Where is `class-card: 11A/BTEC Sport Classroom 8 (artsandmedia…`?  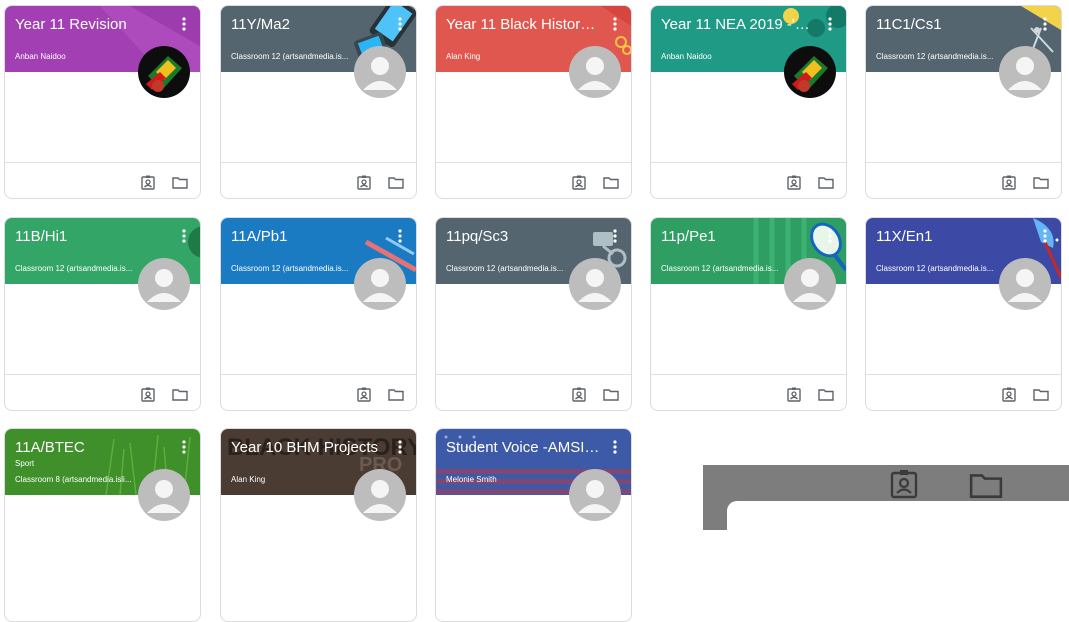
class-card: 11A/BTEC Sport Classroom 8 (artsandmedia… is located at coordinates (102, 525).